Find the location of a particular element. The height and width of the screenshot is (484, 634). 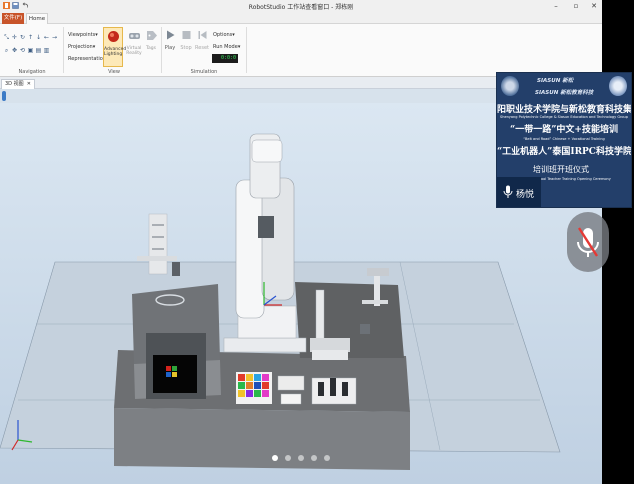

top-fixture is located at coordinates (378, 272).